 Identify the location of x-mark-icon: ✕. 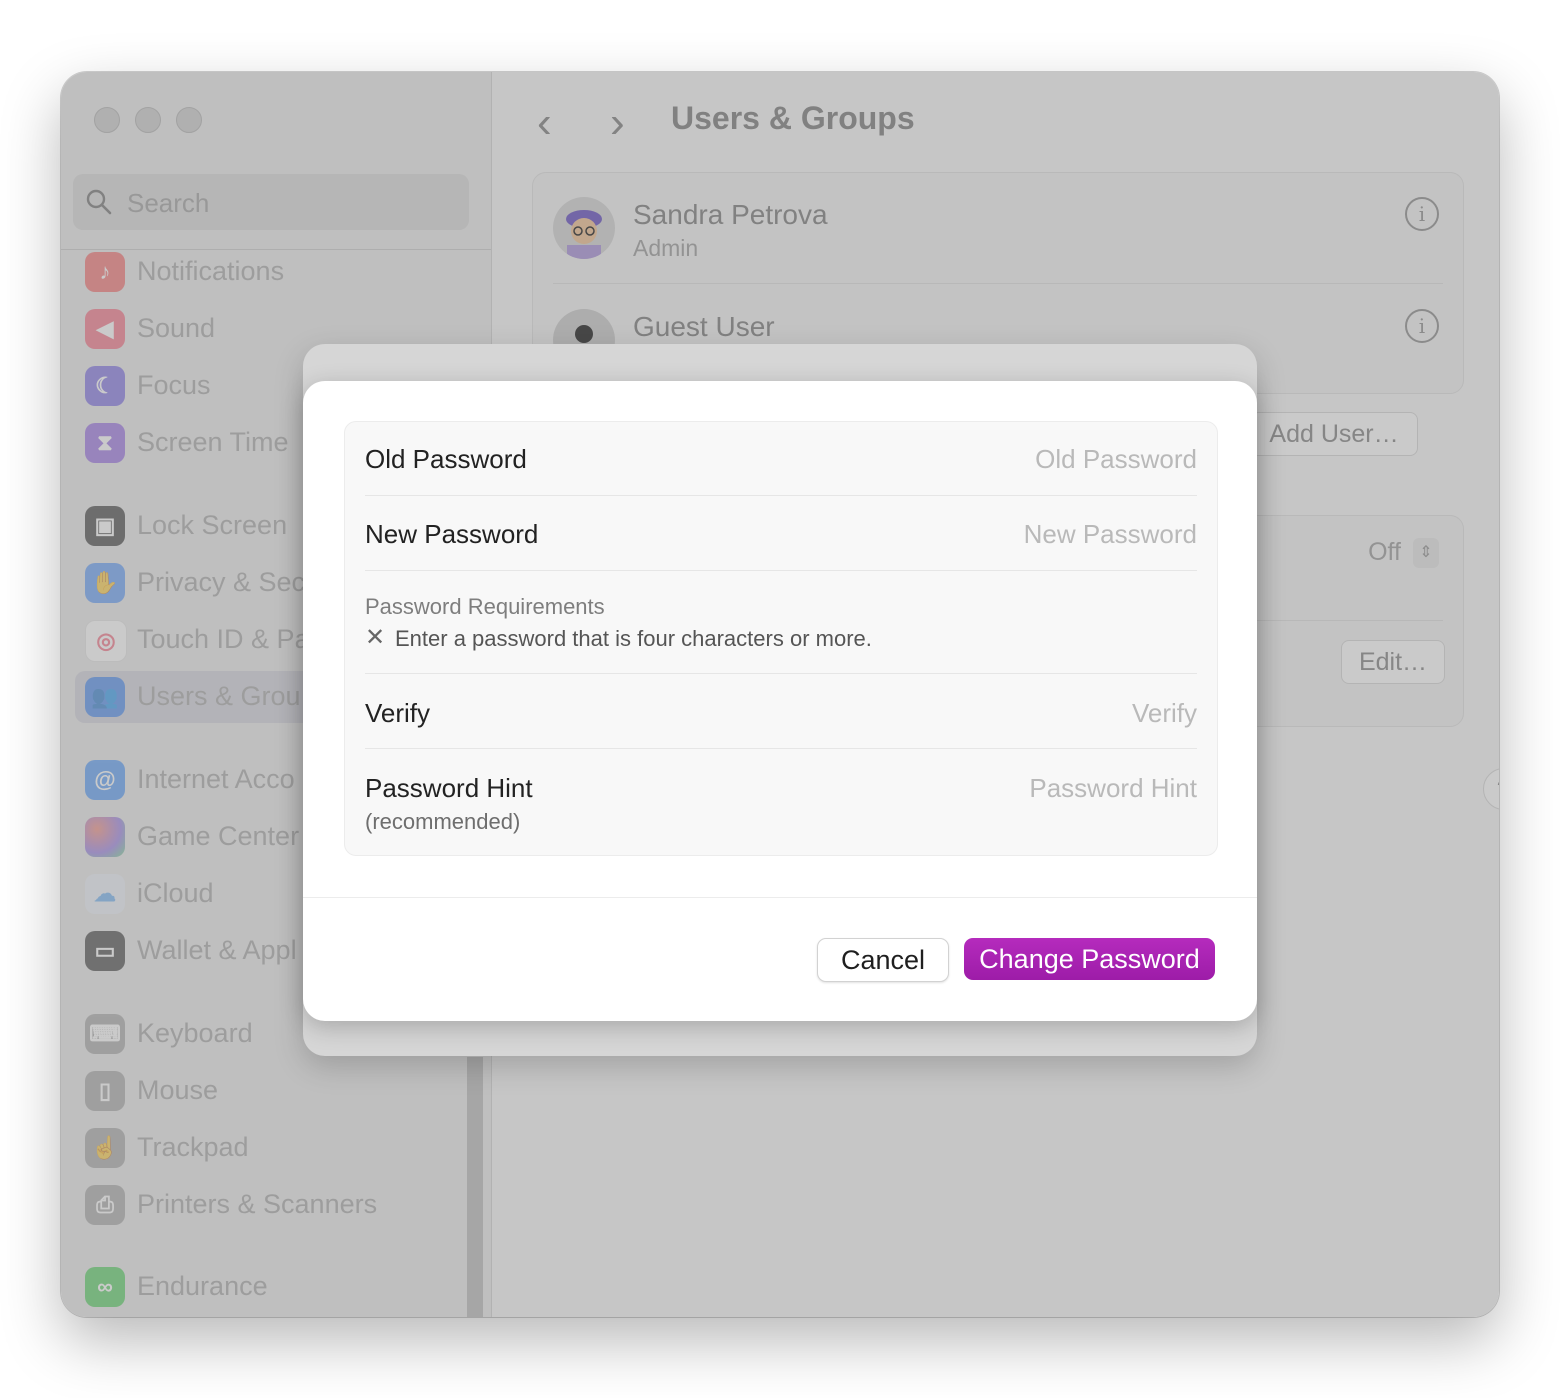
(375, 637).